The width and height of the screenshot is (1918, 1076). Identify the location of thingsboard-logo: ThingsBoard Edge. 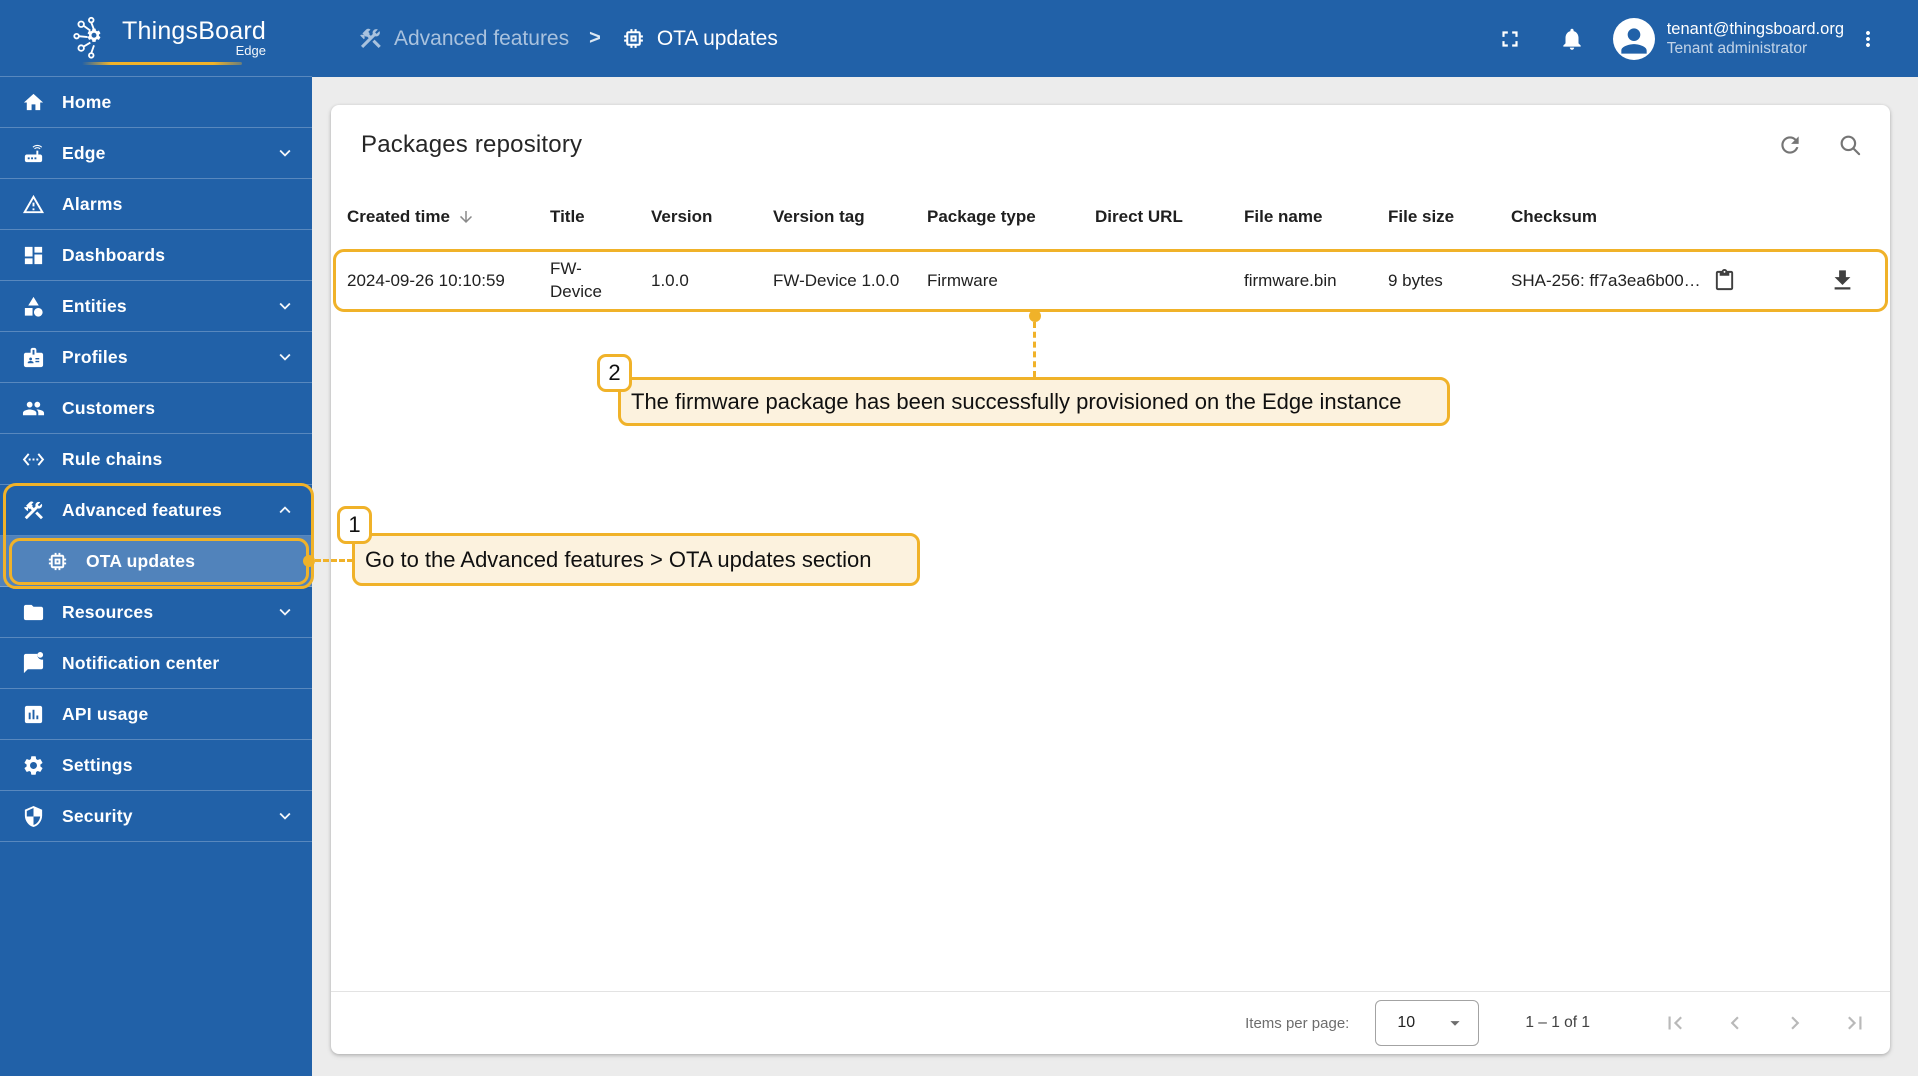
(156, 38).